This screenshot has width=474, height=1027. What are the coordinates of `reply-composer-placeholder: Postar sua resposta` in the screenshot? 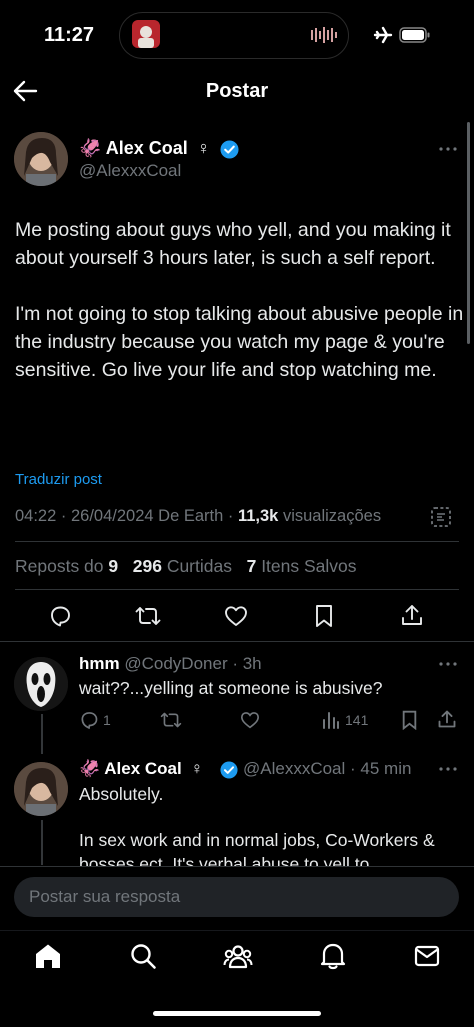 It's located at (105, 896).